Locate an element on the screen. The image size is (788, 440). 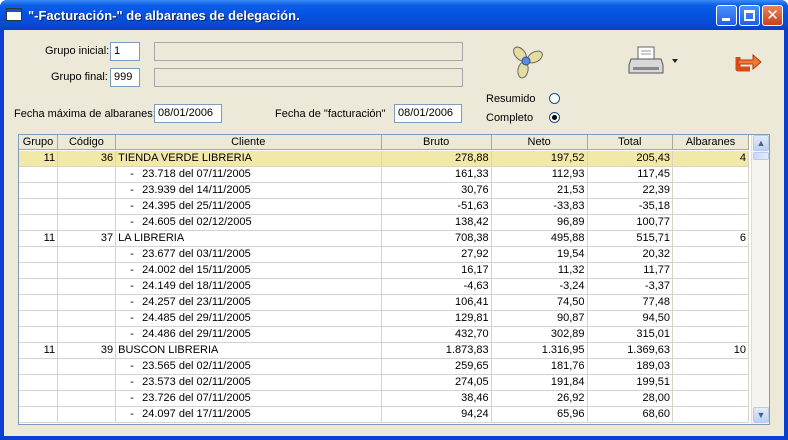
close-button: ✕ is located at coordinates (772, 15).